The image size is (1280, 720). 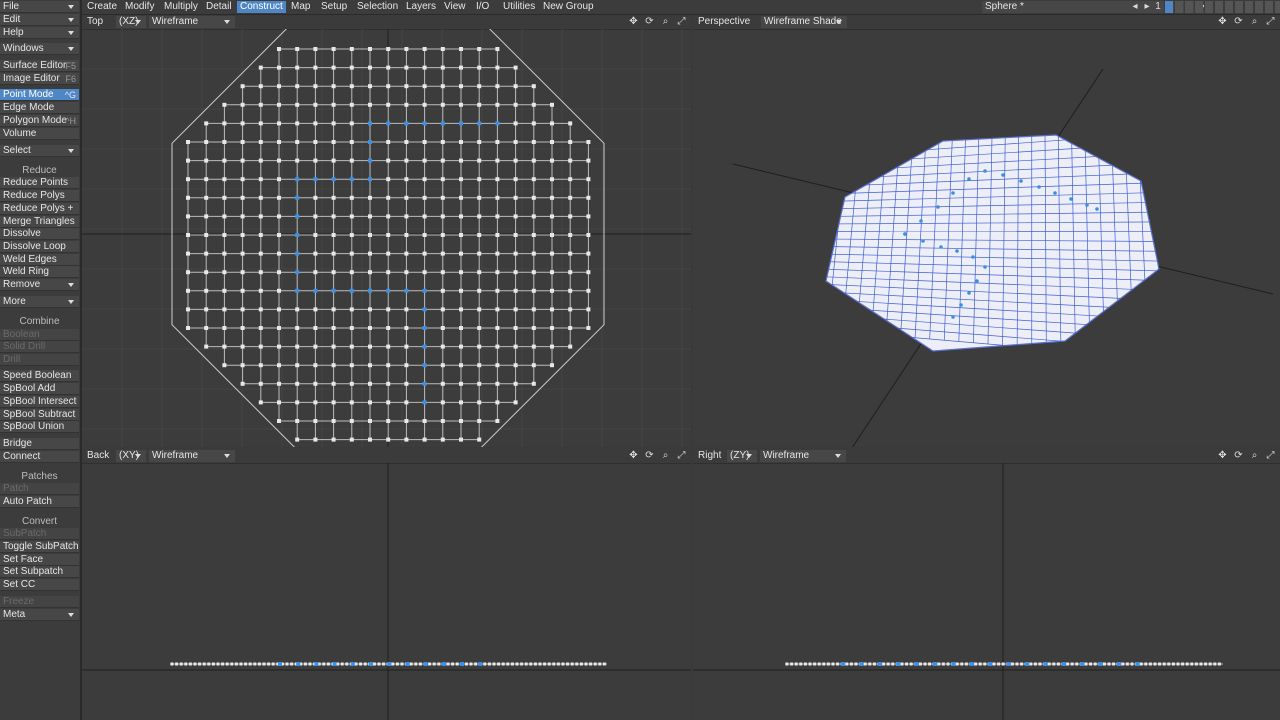 I want to click on edit-menu: Edit, so click(x=39, y=20).